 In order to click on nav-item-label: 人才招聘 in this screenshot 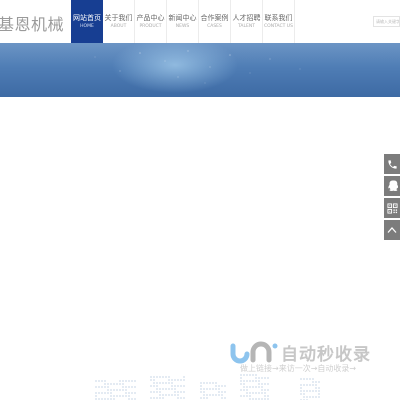, I will do `click(246, 17)`.